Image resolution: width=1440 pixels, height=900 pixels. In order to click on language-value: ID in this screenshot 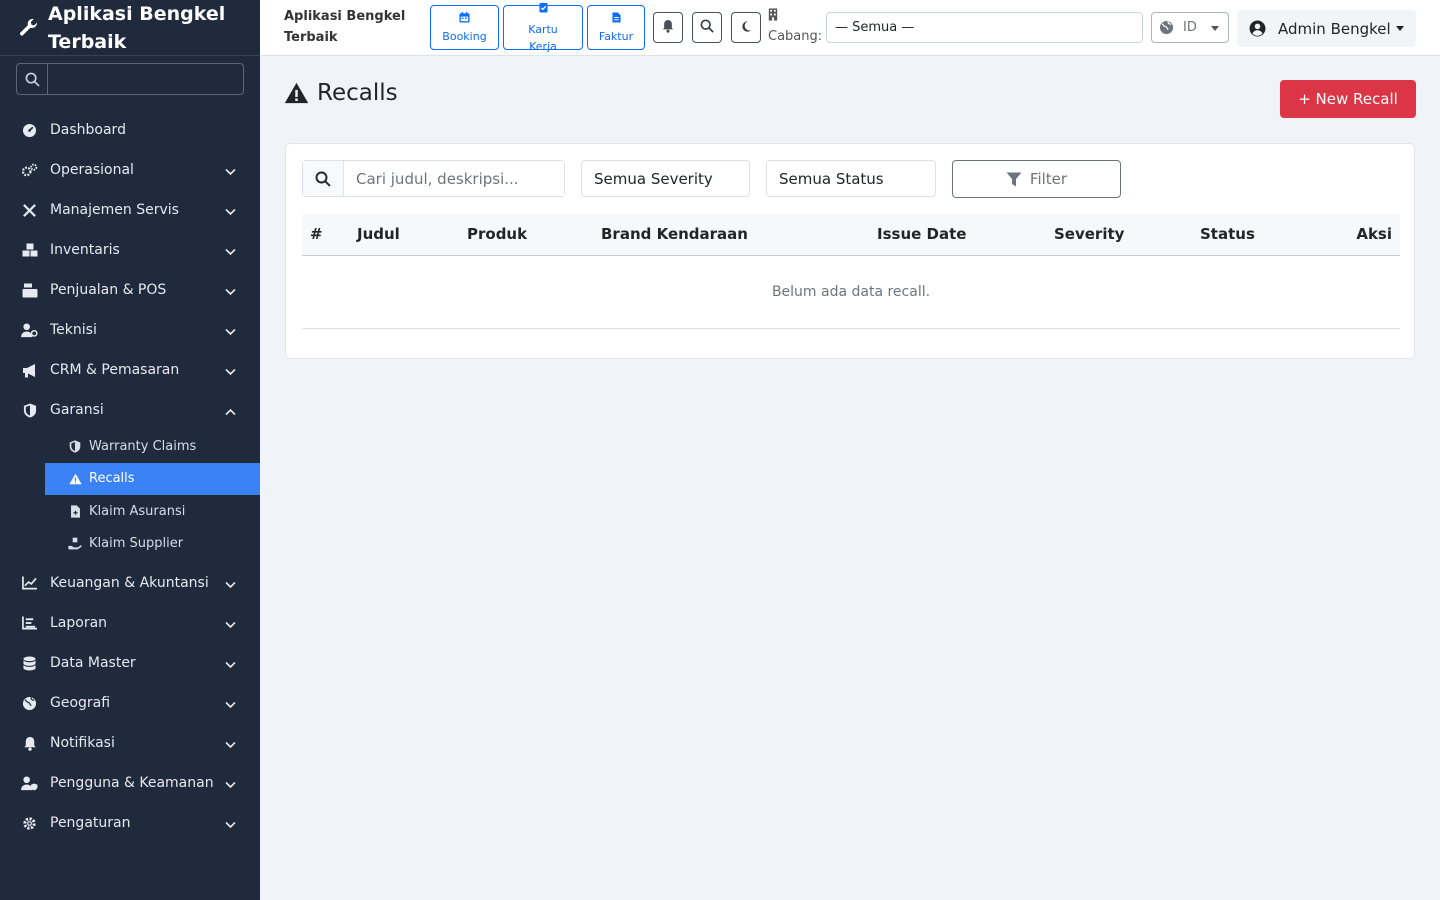, I will do `click(1190, 27)`.